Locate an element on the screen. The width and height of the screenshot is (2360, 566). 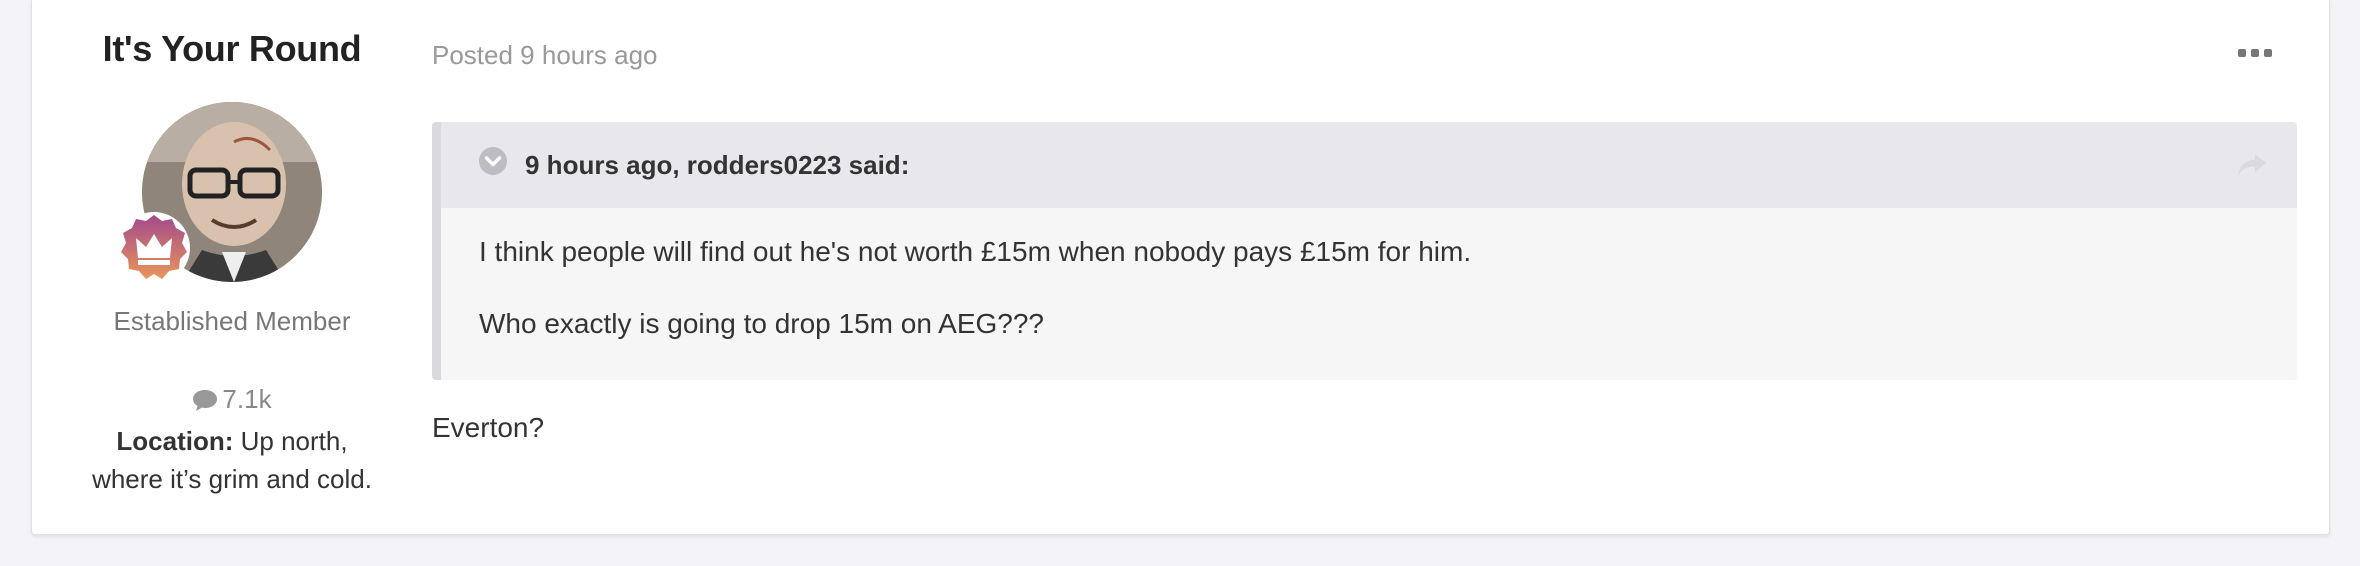
share-arrow-icon is located at coordinates (2252, 165).